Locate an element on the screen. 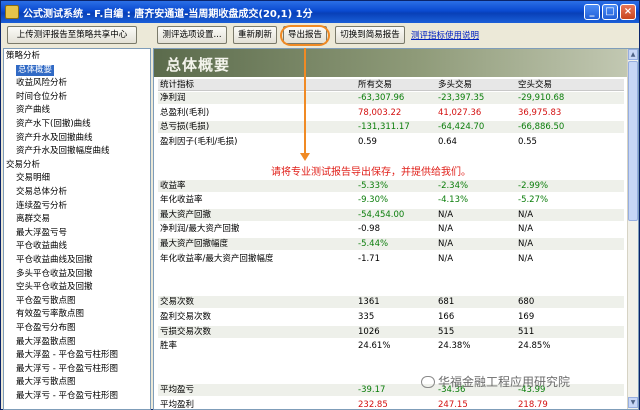  table-row: 总亏损(毛损) -131,311.17 -64,424.70 -66,886.50 is located at coordinates (391, 127).